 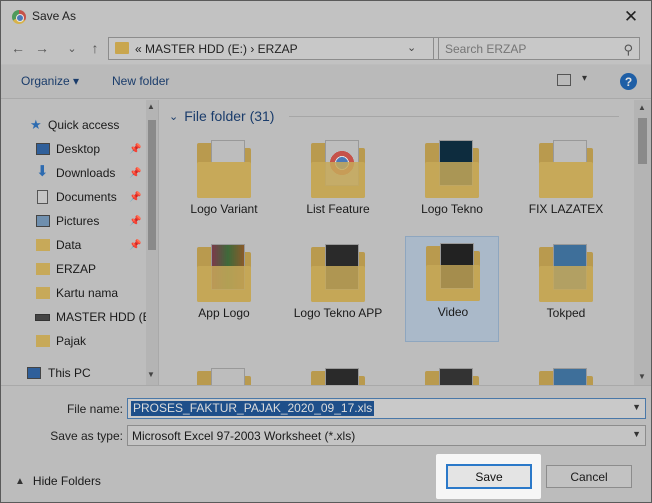 I want to click on sidebar-item-pajak: Pajak, so click(x=73, y=341).